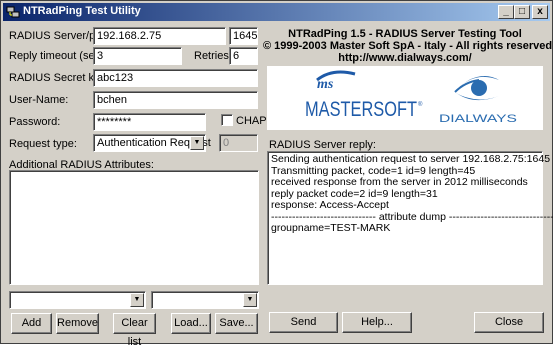 Image resolution: width=553 pixels, height=352 pixels. I want to click on retries-input: 6, so click(243, 56).